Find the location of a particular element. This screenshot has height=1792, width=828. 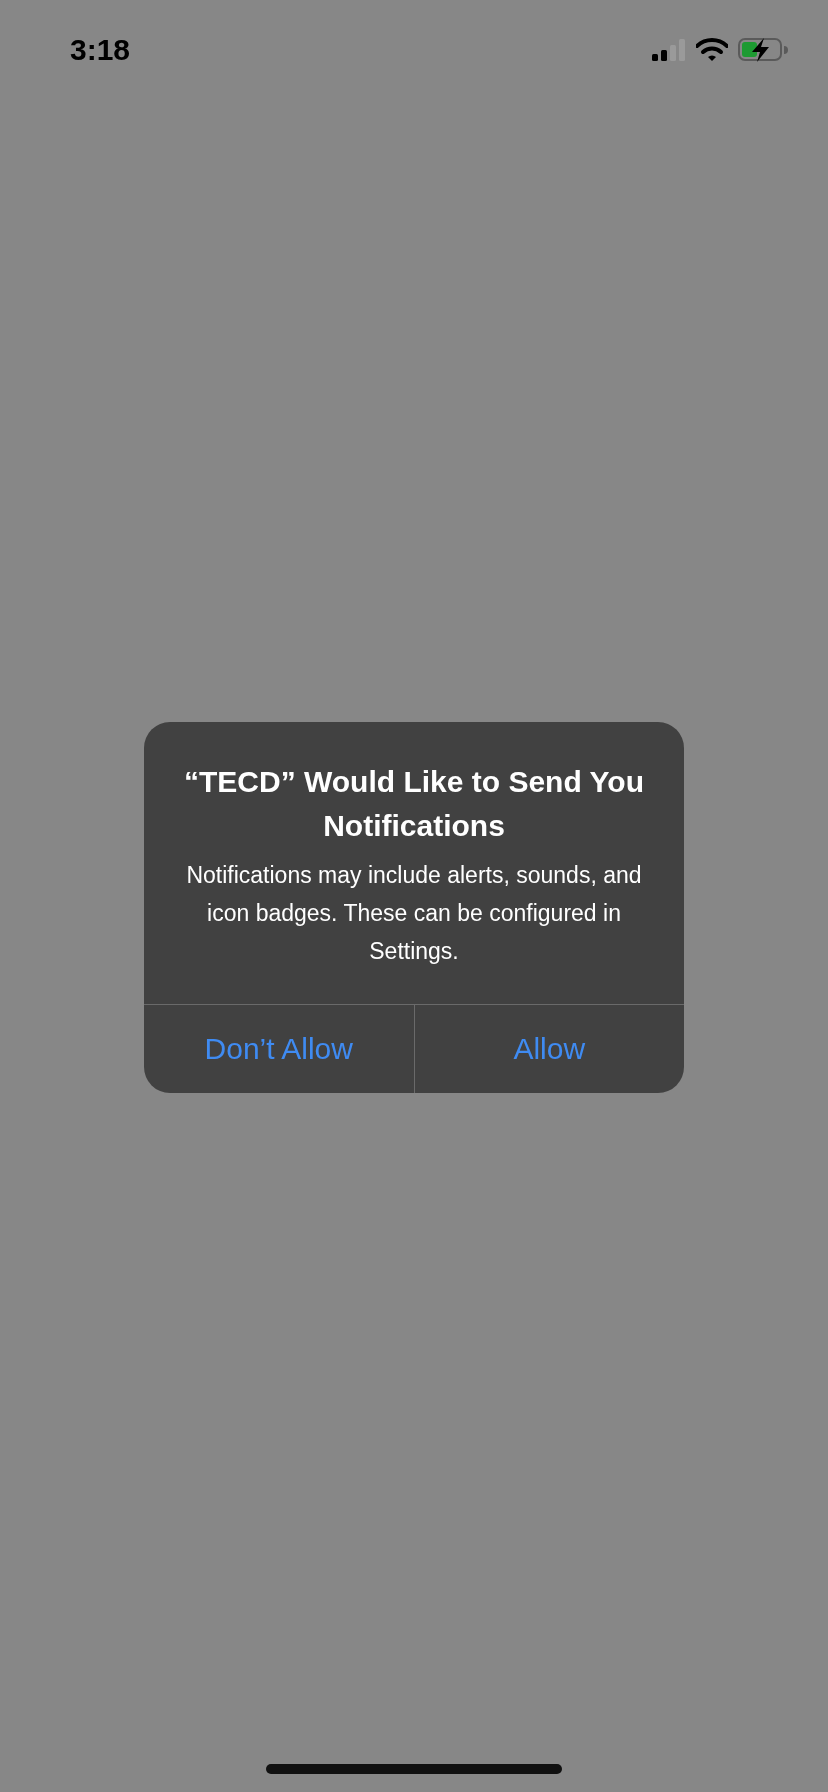

battery-charging-icon is located at coordinates (763, 50).